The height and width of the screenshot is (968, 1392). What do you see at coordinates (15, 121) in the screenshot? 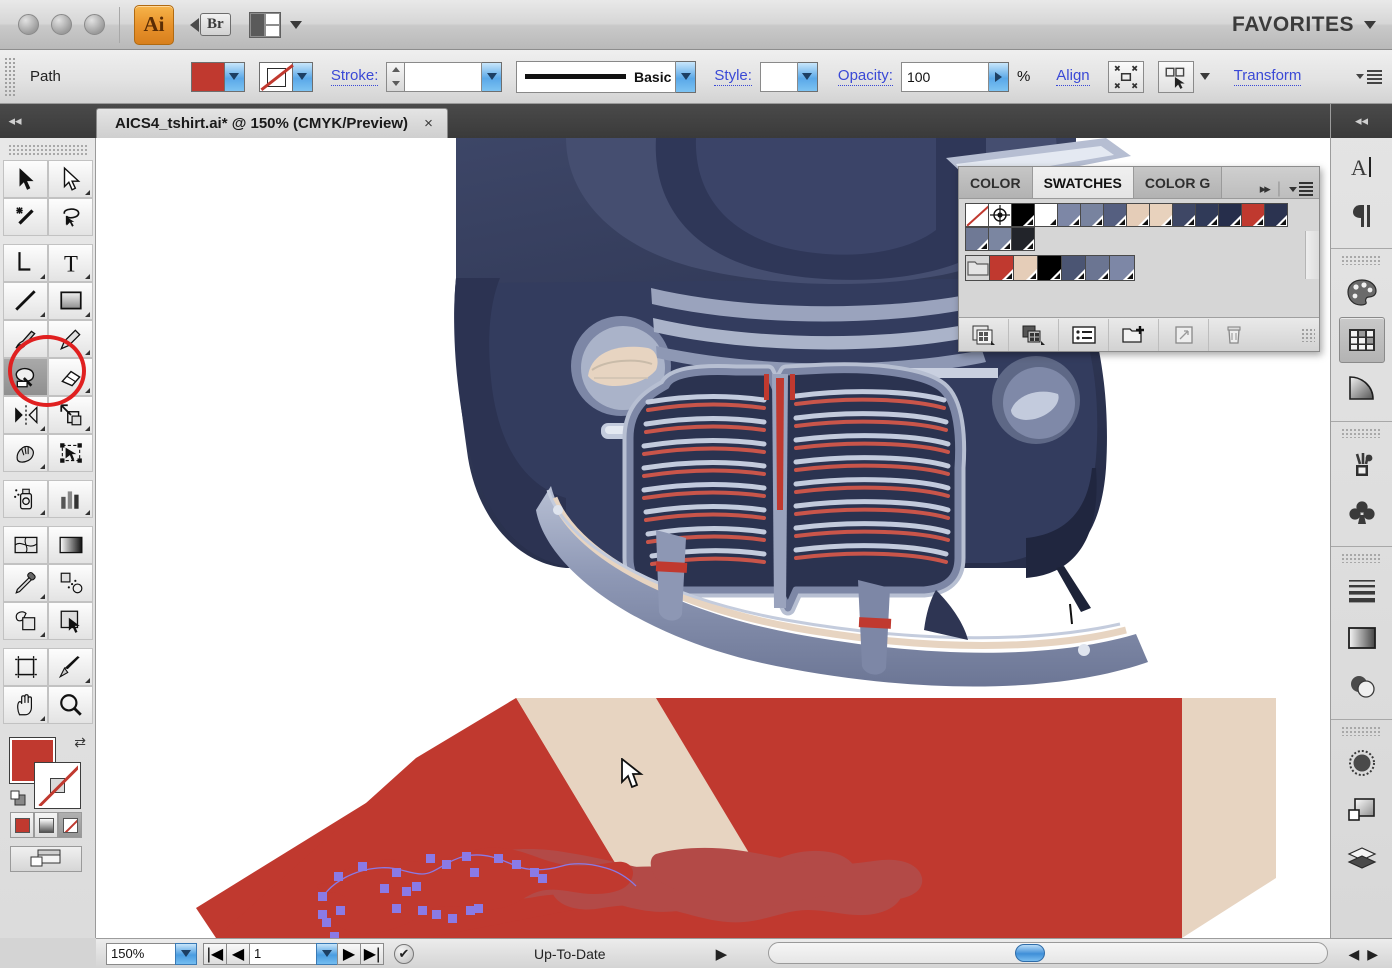
I see `collapse-panels-icon: ◂◂` at bounding box center [15, 121].